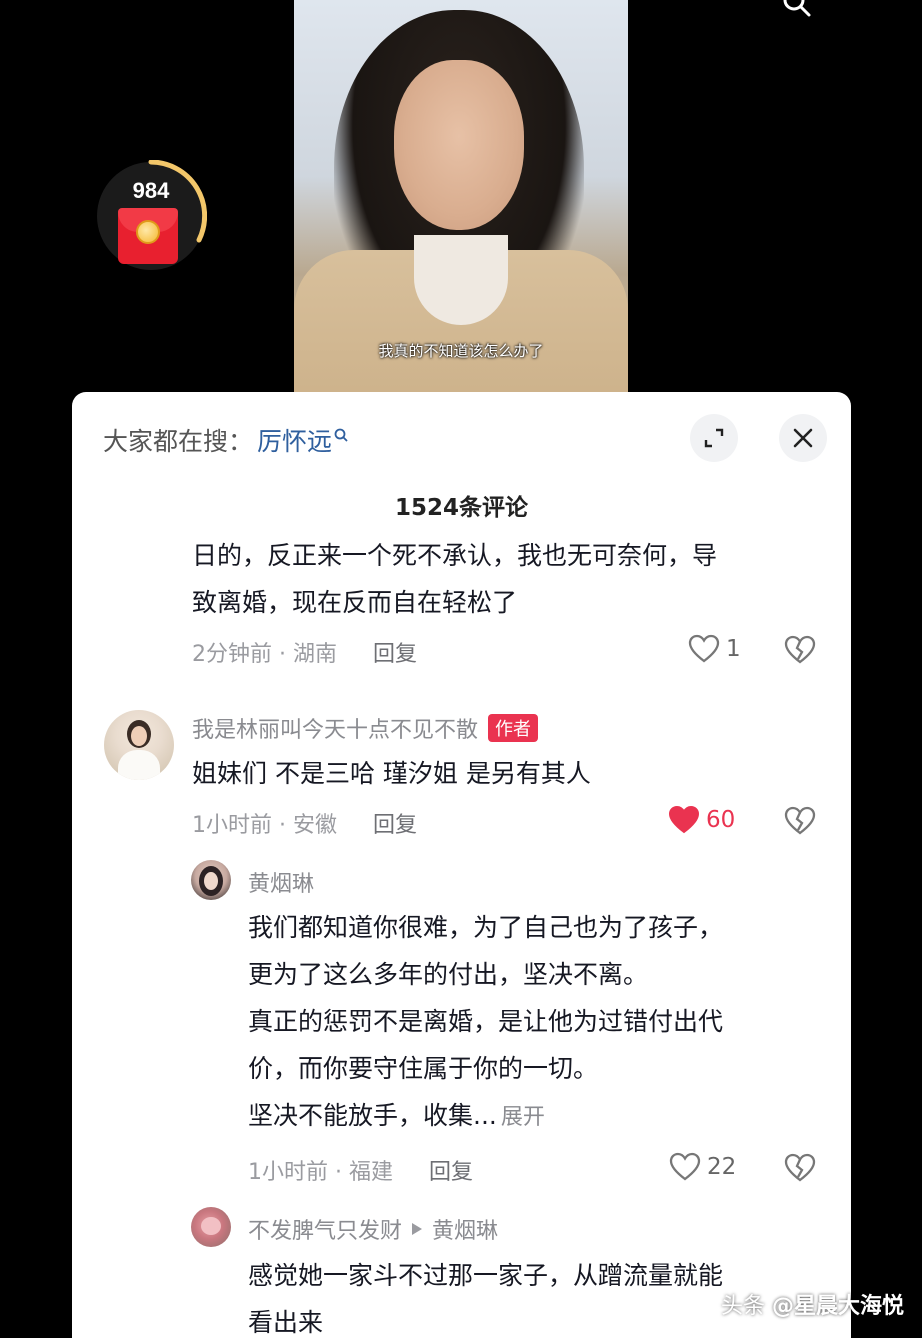 The image size is (922, 1338). Describe the element at coordinates (417, 1229) in the screenshot. I see `reply-arrow-icon` at that location.